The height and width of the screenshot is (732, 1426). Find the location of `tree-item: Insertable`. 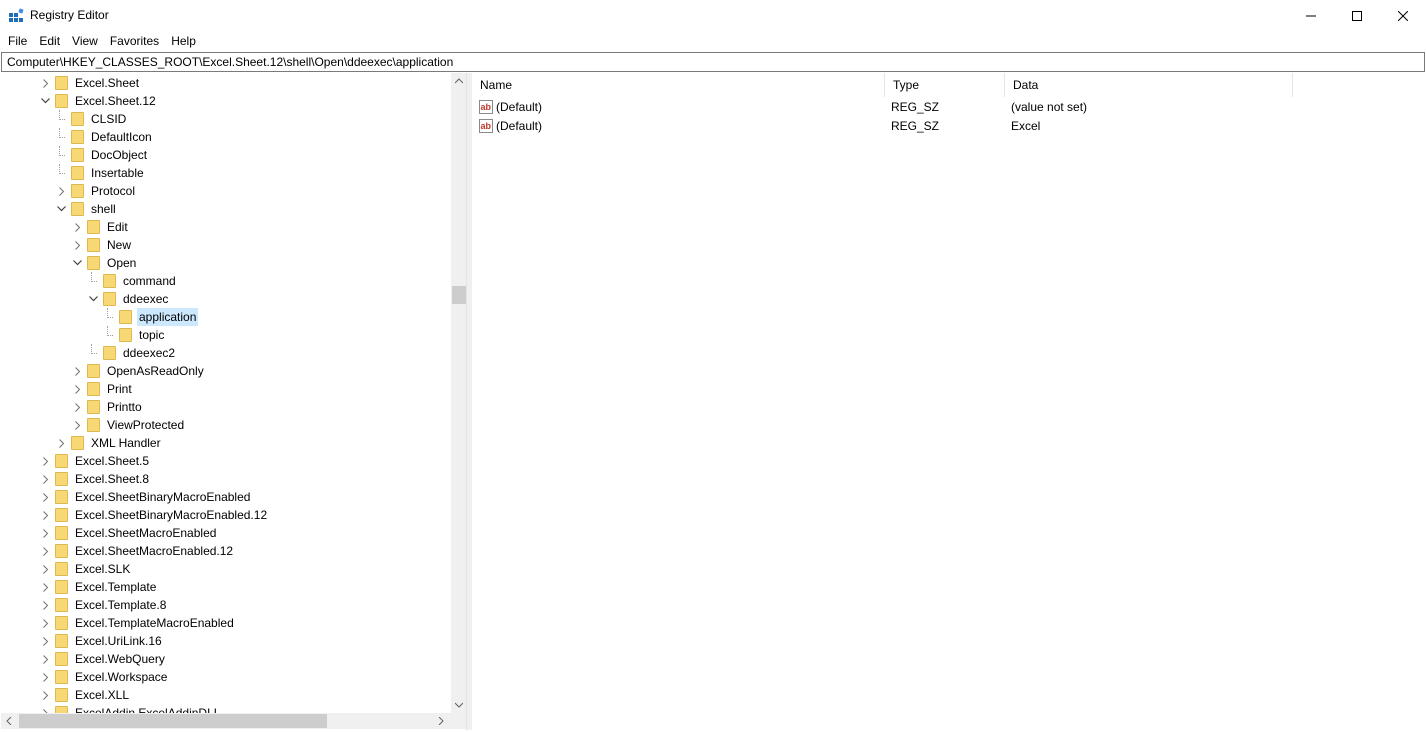

tree-item: Insertable is located at coordinates (226, 173).